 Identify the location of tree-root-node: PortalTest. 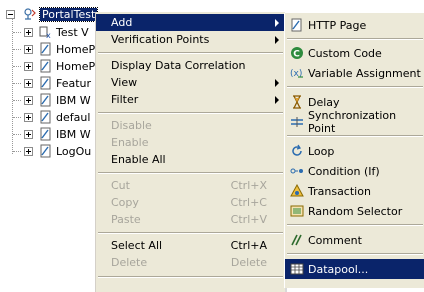
(52, 14).